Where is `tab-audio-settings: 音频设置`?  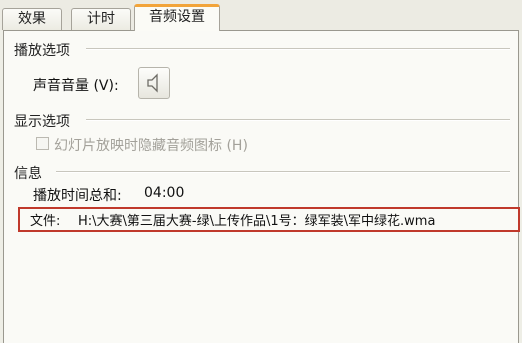 tab-audio-settings: 音频设置 is located at coordinates (177, 17).